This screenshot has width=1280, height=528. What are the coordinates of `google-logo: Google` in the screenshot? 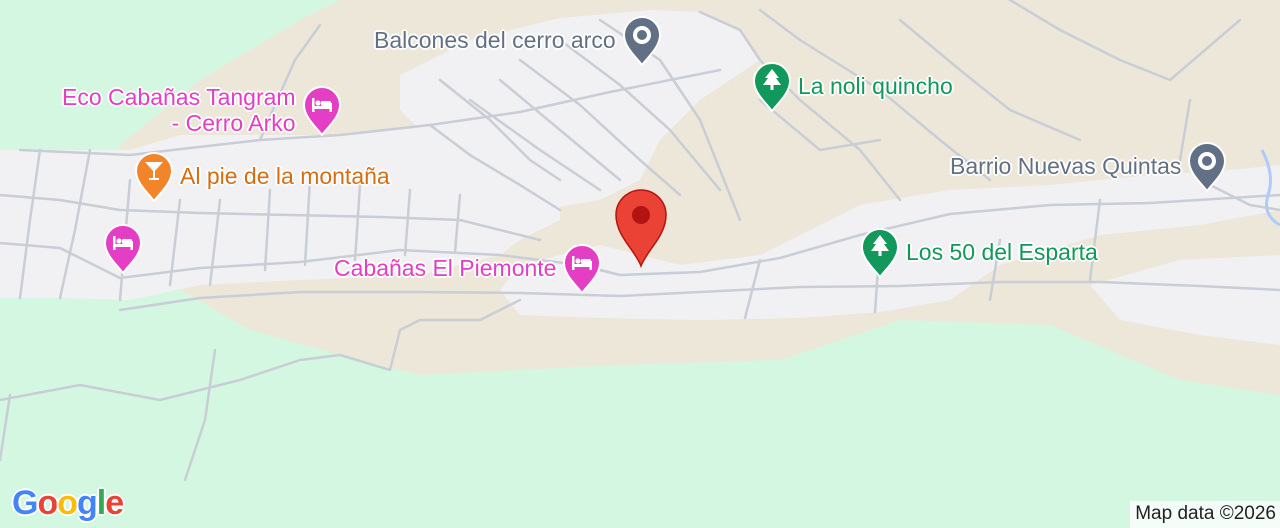 It's located at (68, 503).